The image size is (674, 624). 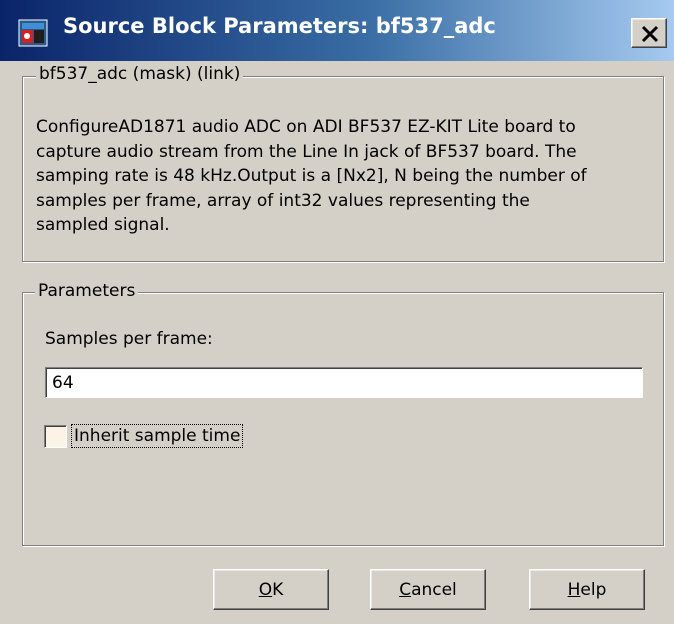 What do you see at coordinates (405, 589) in the screenshot?
I see `cancel-mnemonic: C` at bounding box center [405, 589].